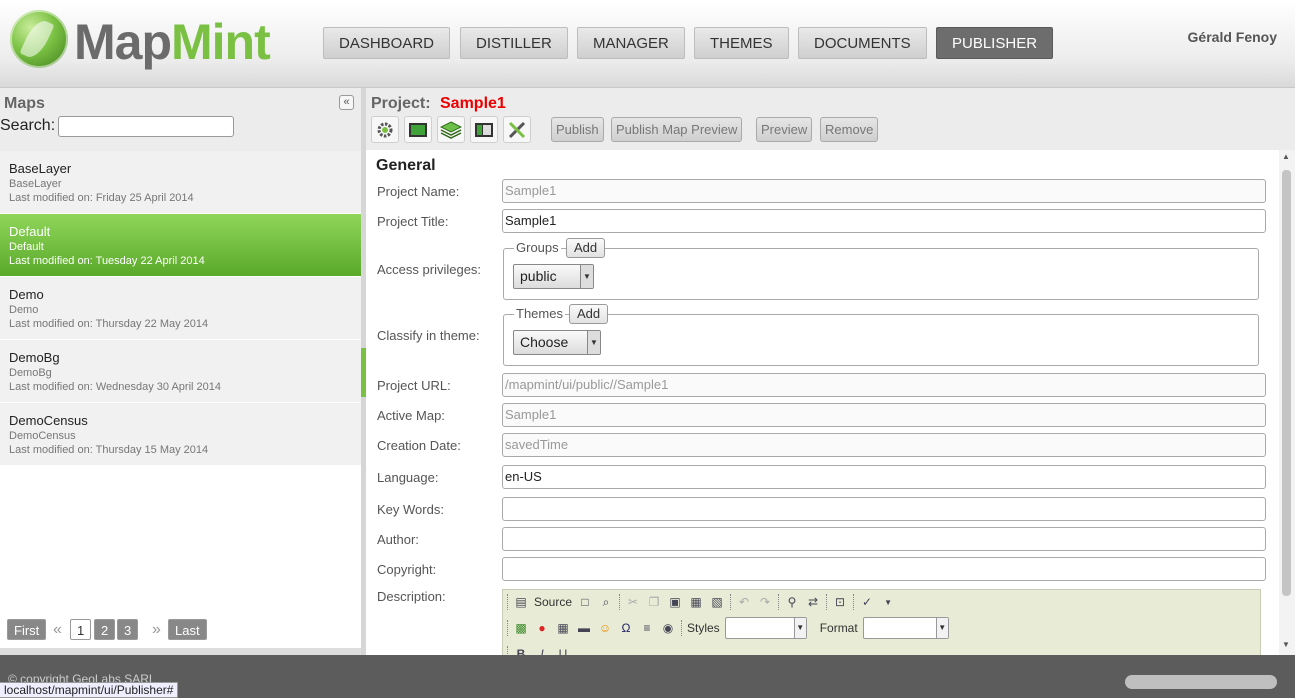  What do you see at coordinates (563, 628) in the screenshot?
I see `table-icon: ▦` at bounding box center [563, 628].